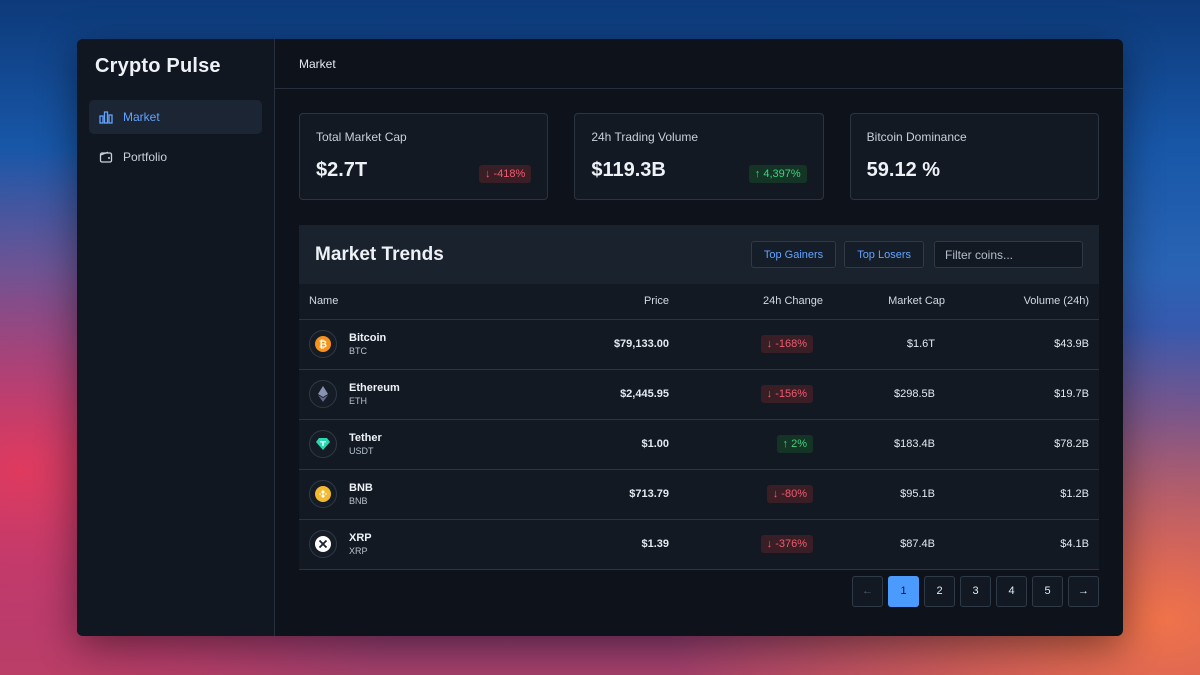 The height and width of the screenshot is (675, 1200). Describe the element at coordinates (594, 444) in the screenshot. I see `coin-price: $1.00` at that location.